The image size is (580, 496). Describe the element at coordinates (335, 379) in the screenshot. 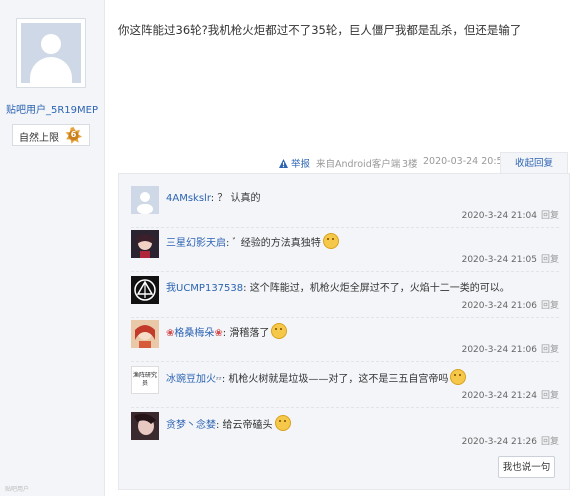

I see `reply-text: : 机枪火树就是垃圾——对了，这不是三五自宫帝吗` at that location.